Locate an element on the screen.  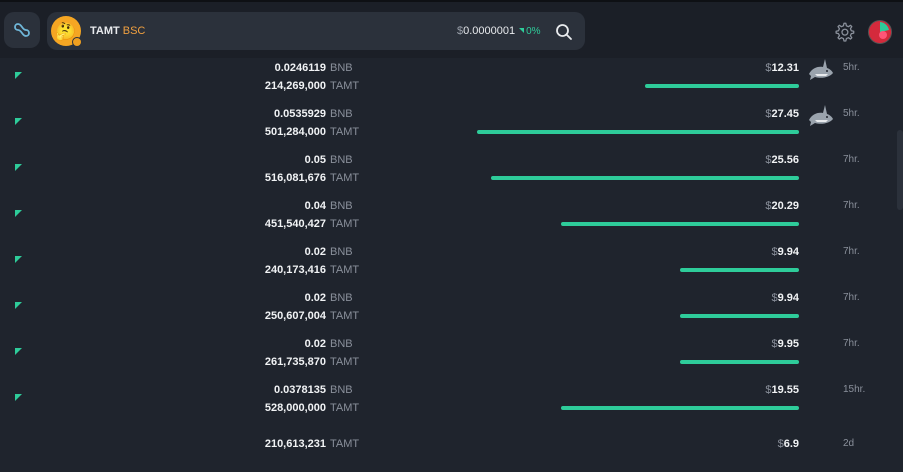
bnb-amount: 0.0378135 BNB is located at coordinates (316, 390).